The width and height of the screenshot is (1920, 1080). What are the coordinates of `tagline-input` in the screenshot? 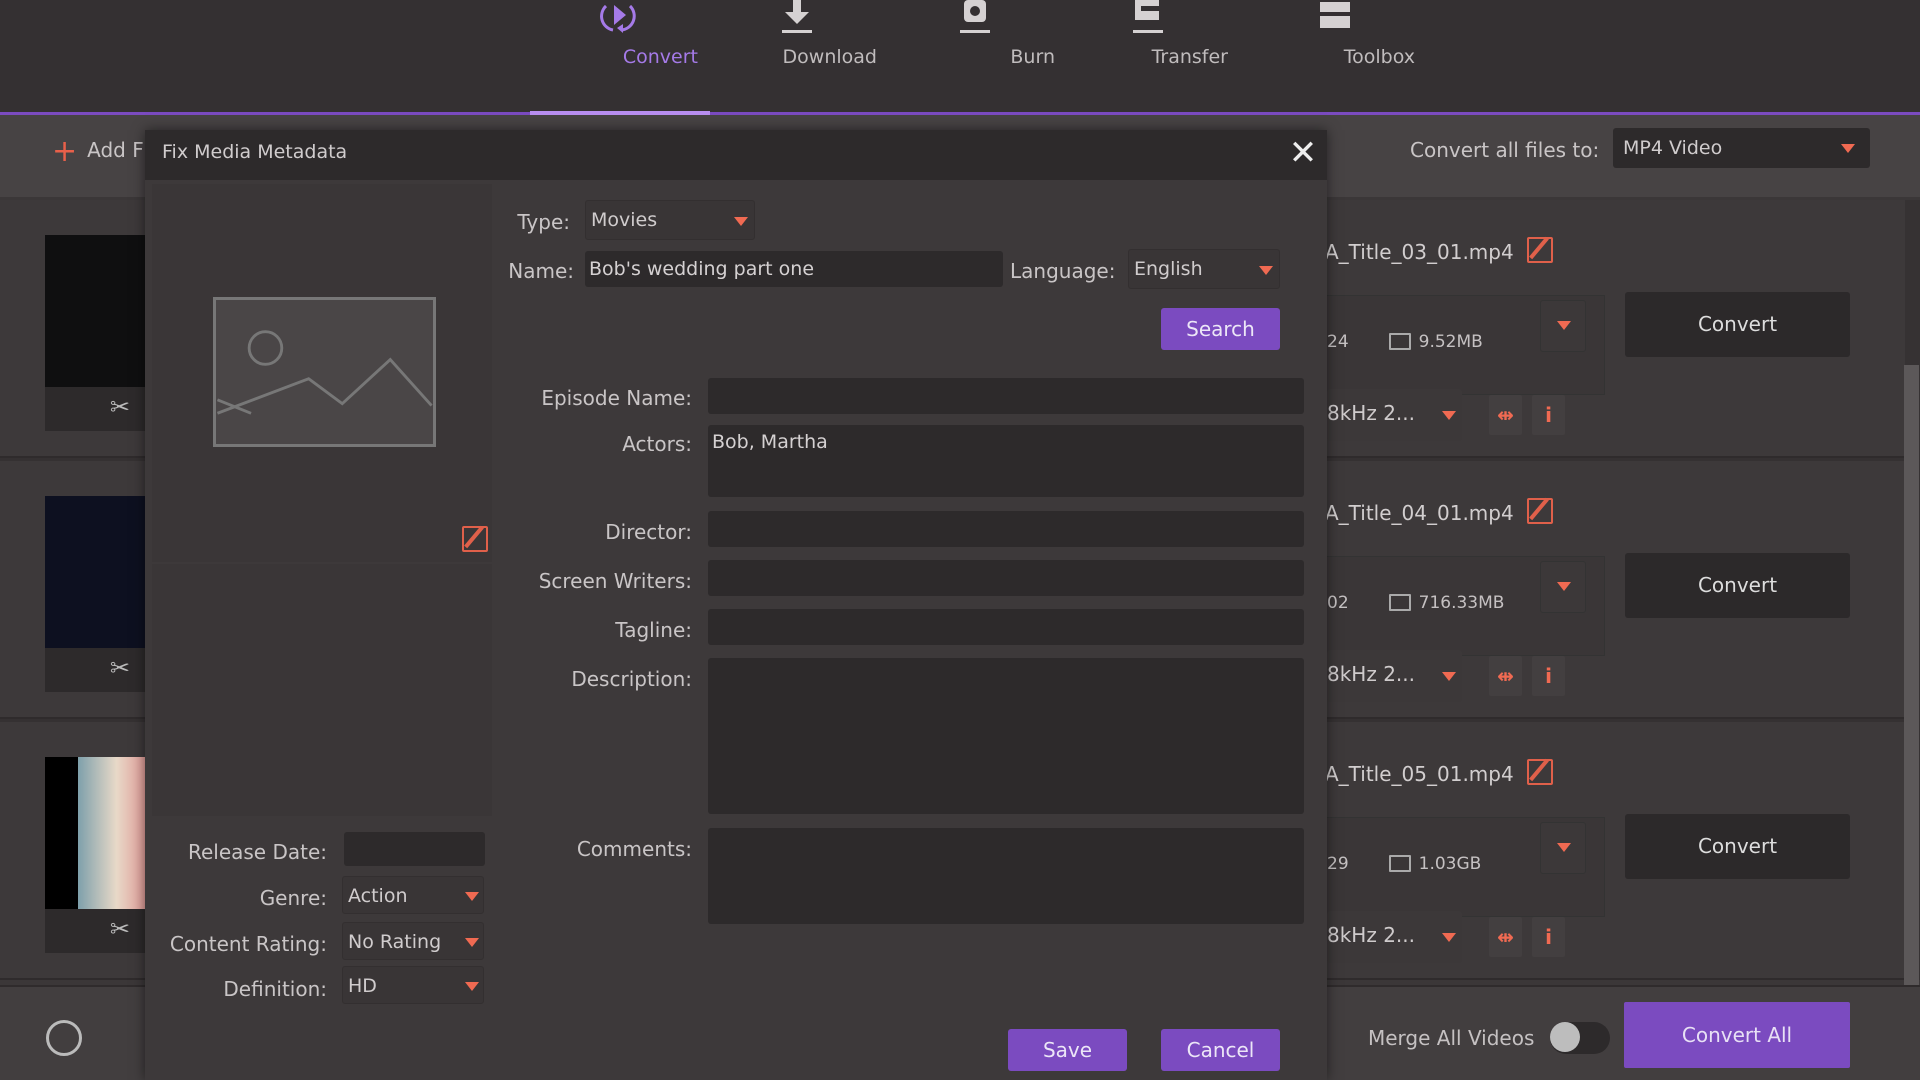 It's located at (1006, 627).